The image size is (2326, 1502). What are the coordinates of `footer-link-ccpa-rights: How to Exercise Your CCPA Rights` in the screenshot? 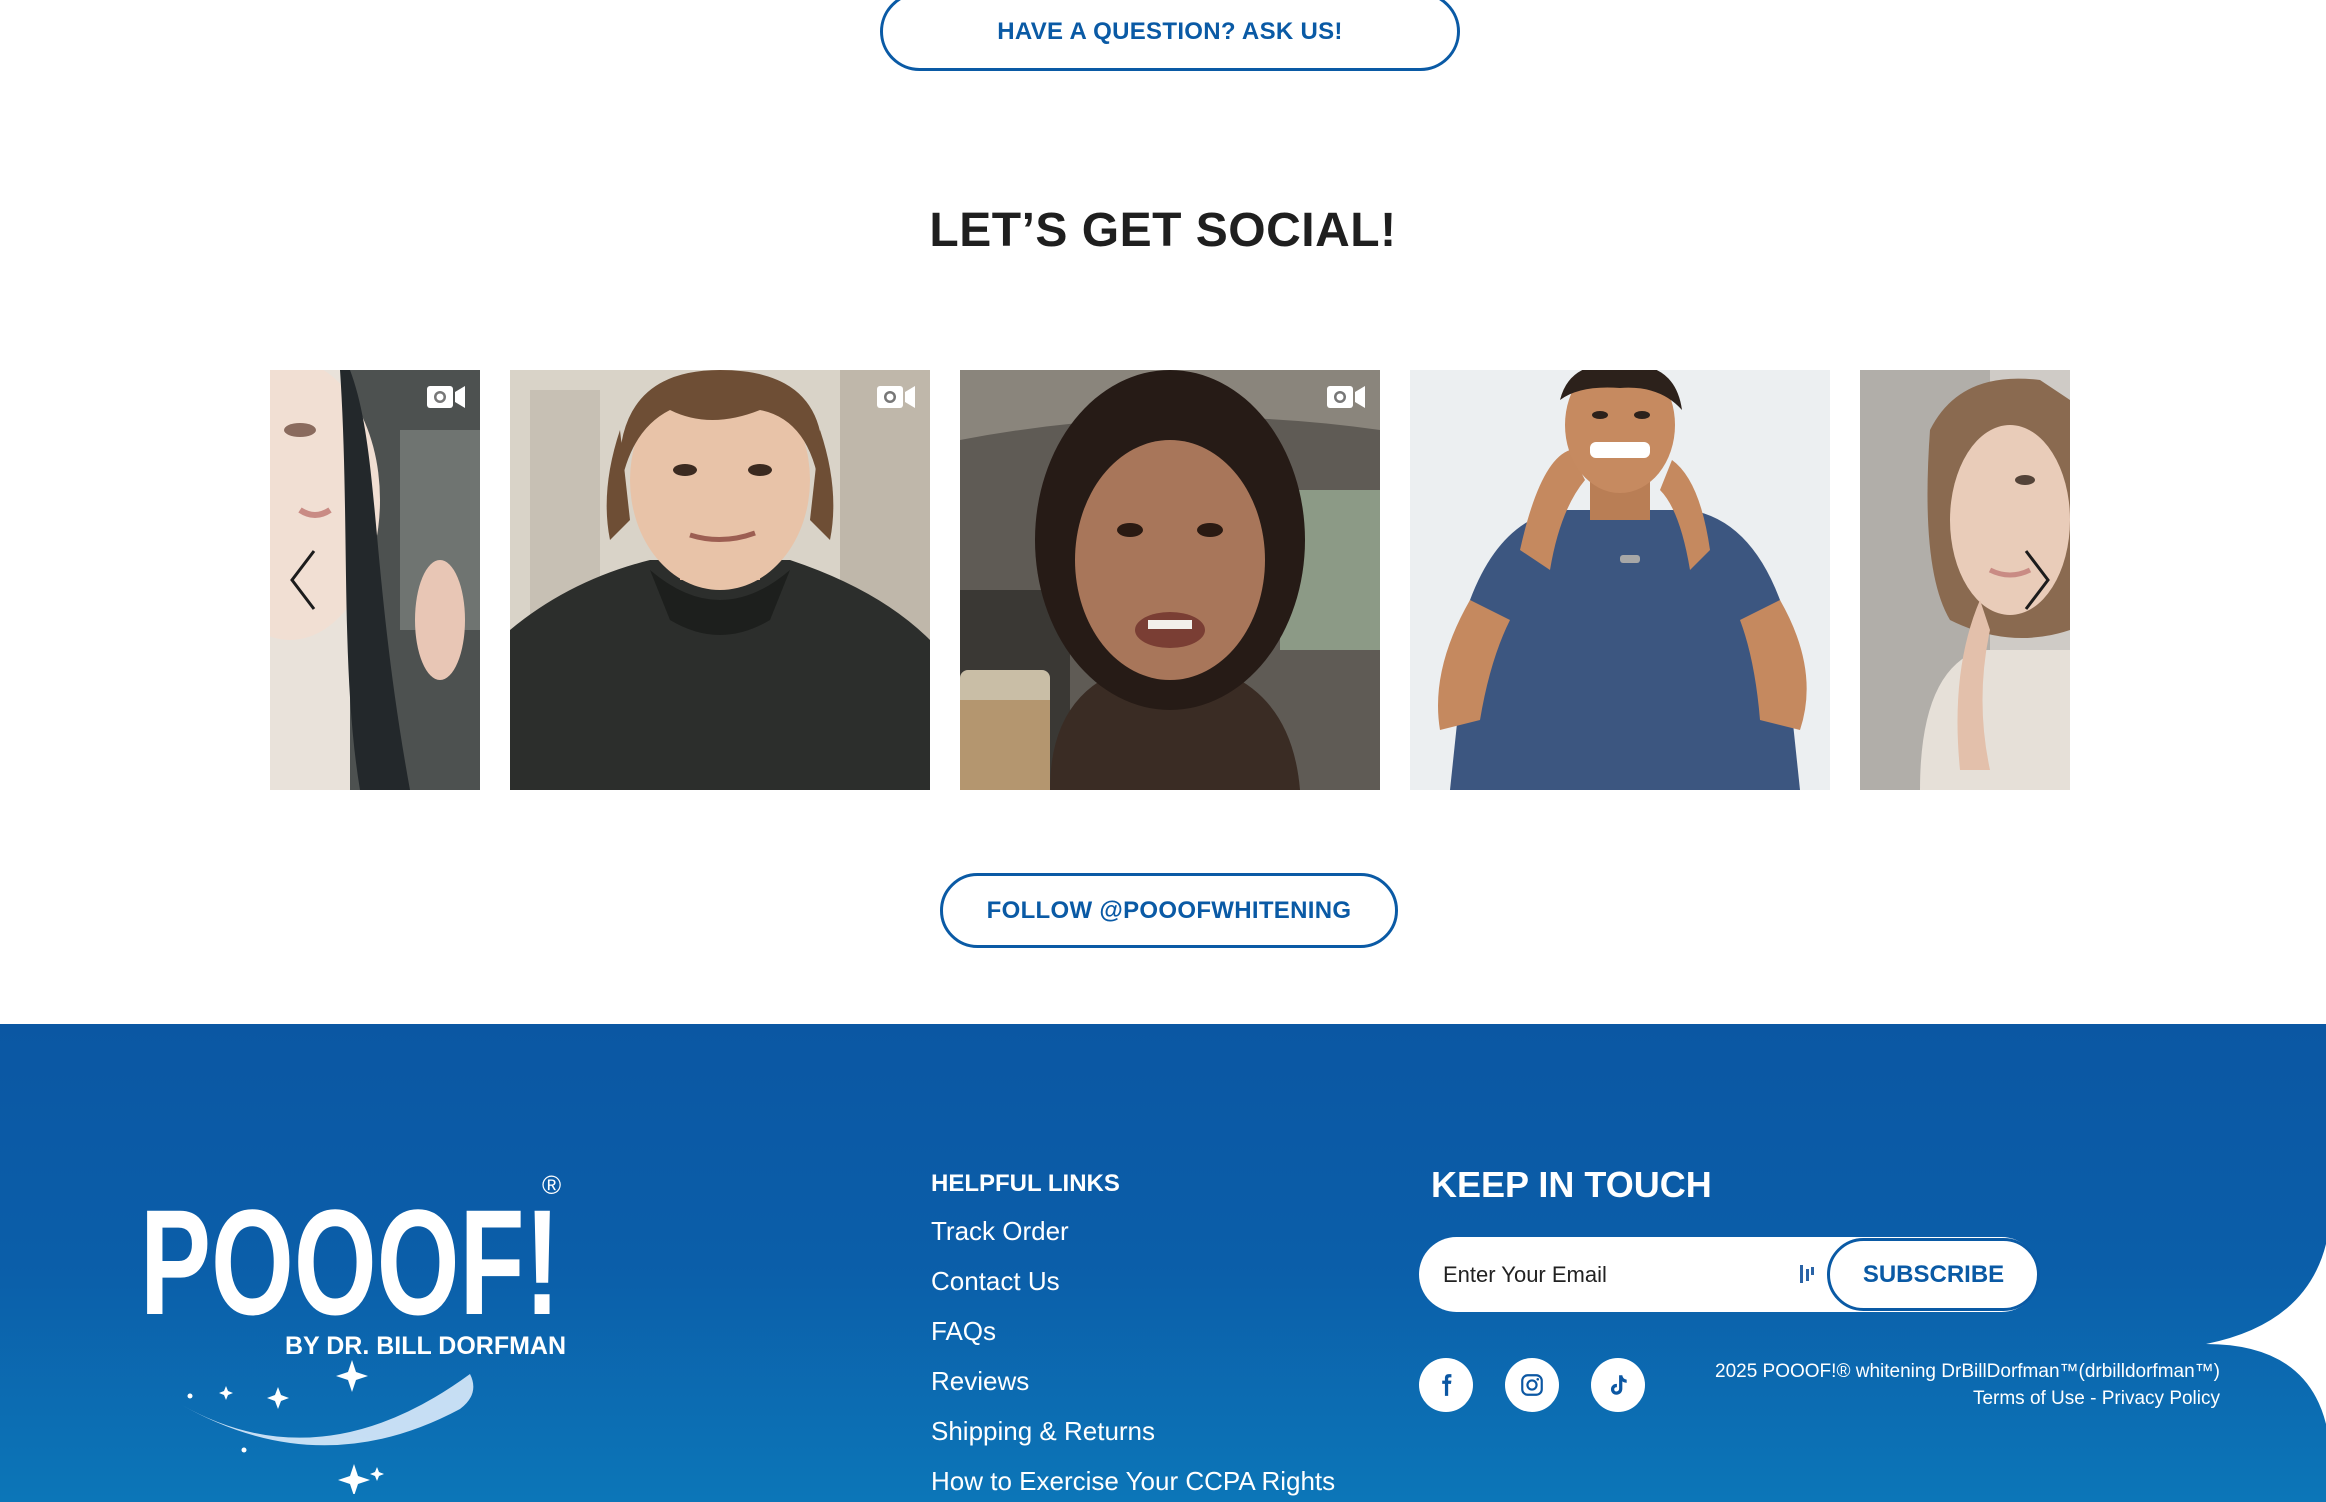 It's located at (1133, 1483).